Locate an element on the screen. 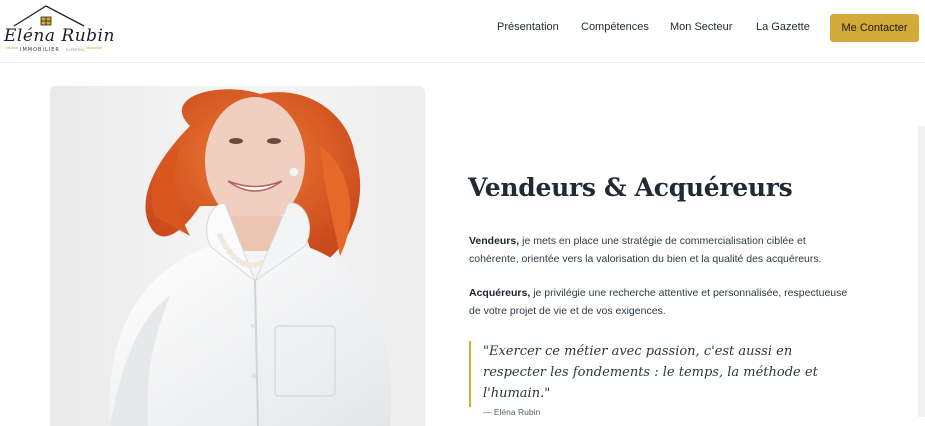  acquereurs-label: Acquéreurs, is located at coordinates (500, 293).